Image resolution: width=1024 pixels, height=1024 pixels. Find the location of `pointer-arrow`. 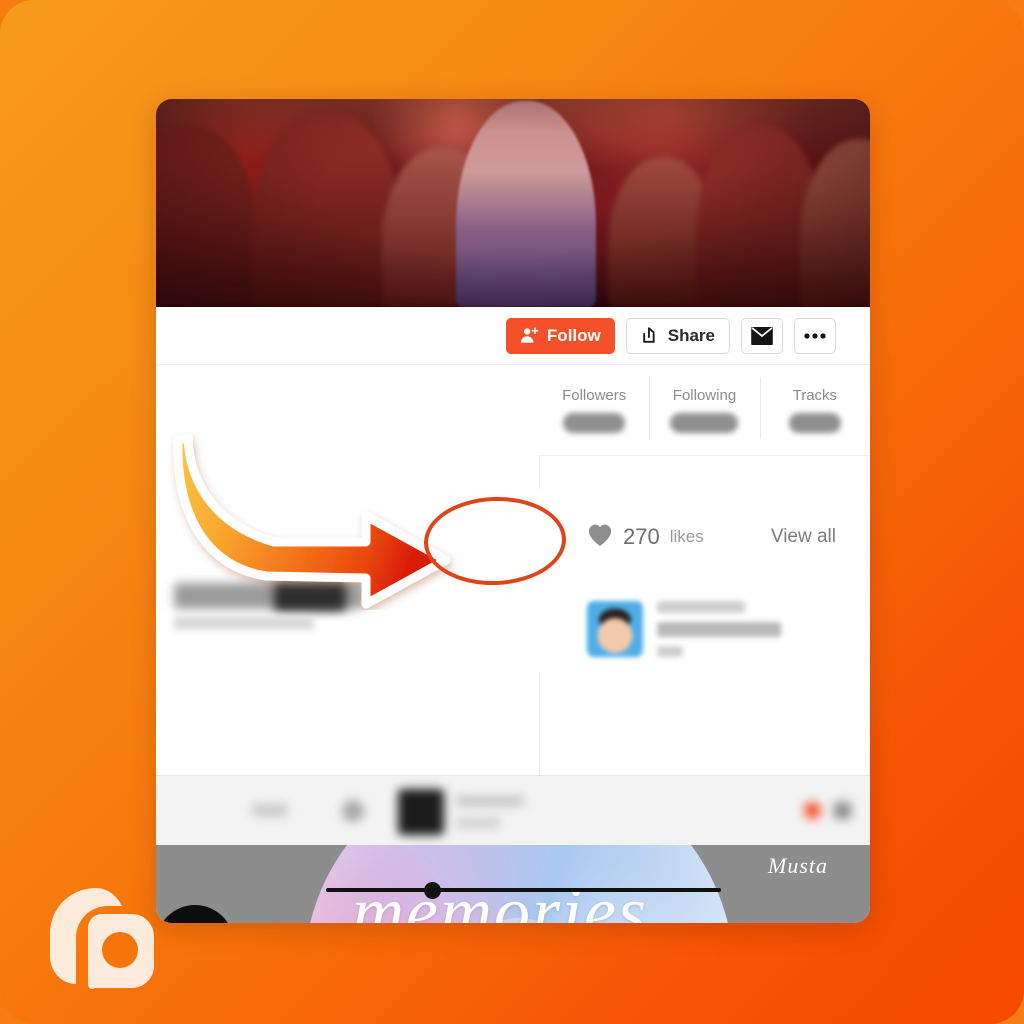

pointer-arrow is located at coordinates (312, 521).